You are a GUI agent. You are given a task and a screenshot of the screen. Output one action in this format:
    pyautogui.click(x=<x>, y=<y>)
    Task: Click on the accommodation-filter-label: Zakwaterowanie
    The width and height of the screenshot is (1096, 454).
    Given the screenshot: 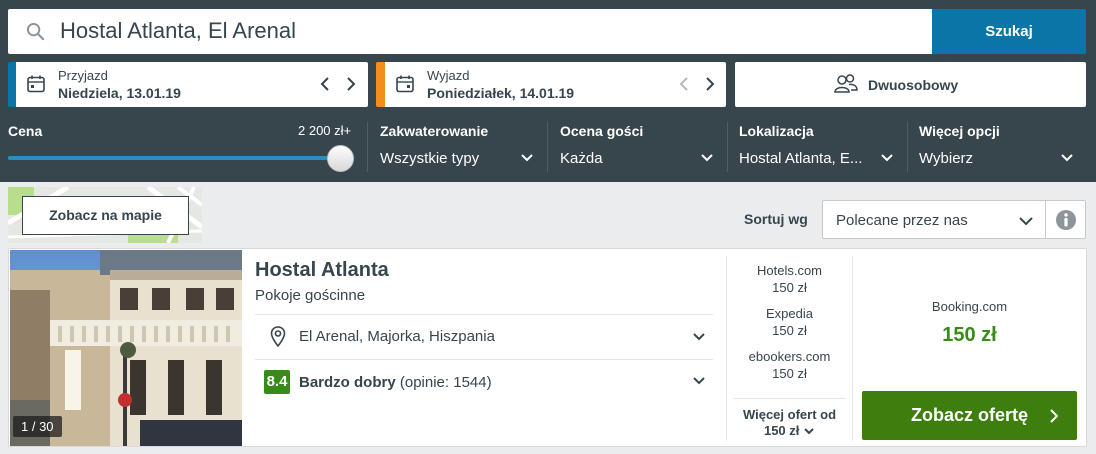 What is the action you would take?
    pyautogui.click(x=434, y=131)
    